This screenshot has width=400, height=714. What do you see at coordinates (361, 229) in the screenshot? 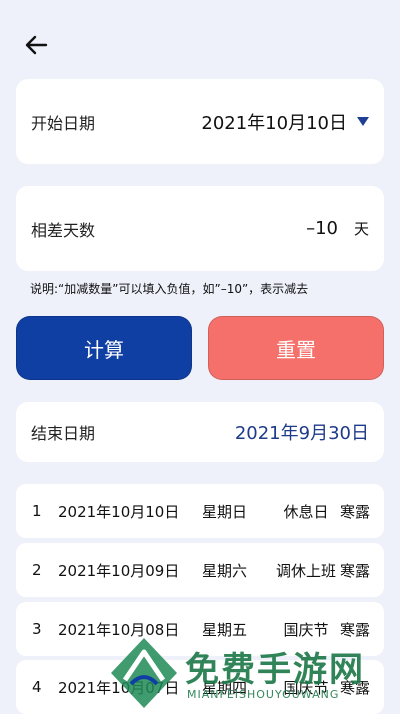
I see `day-unit-label: 天` at bounding box center [361, 229].